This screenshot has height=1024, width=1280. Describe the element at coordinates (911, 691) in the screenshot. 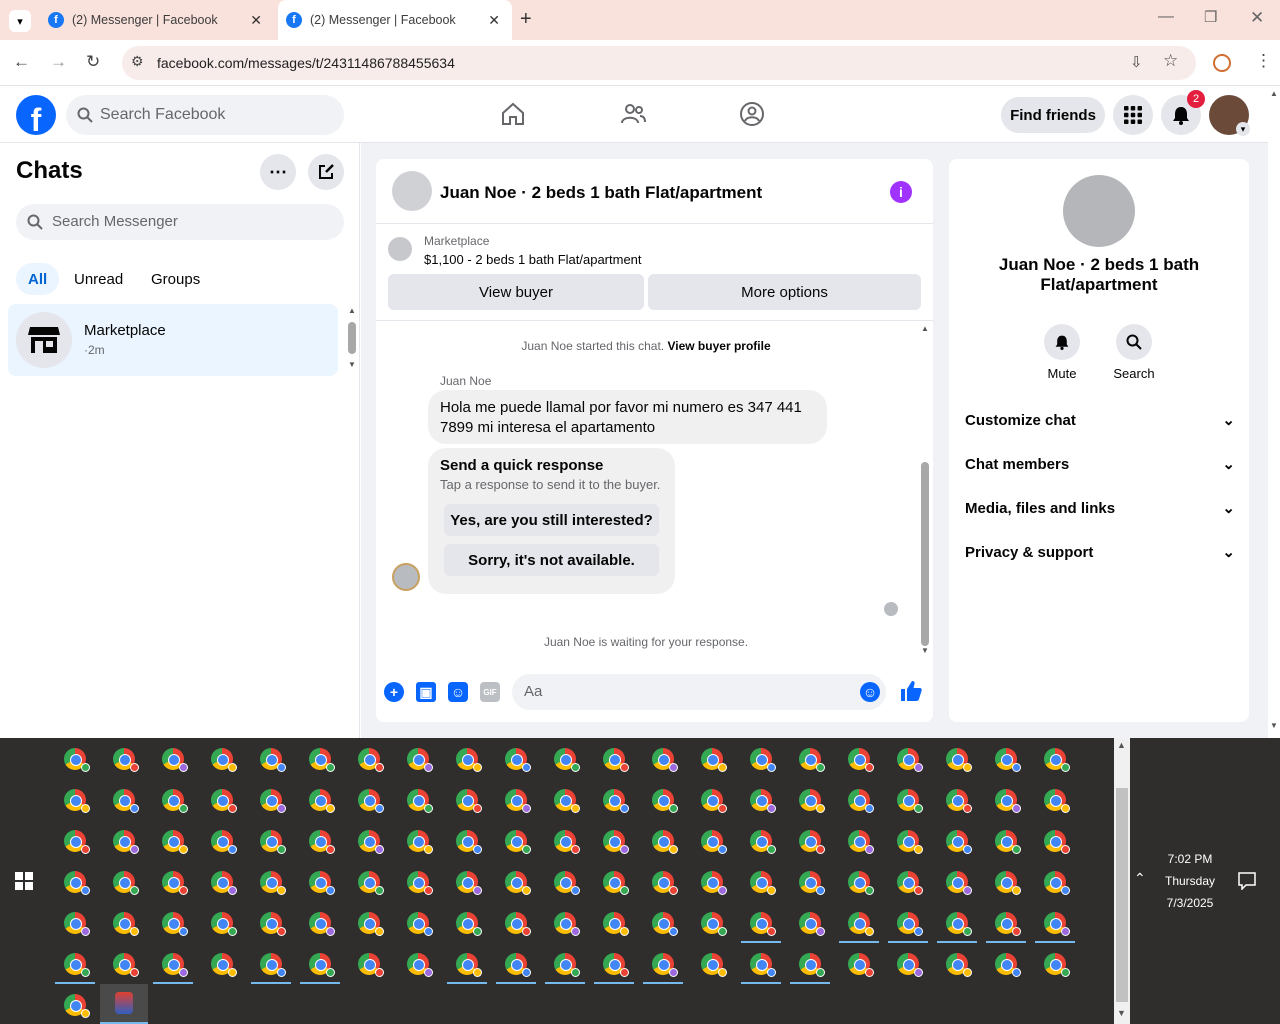

I see `thumbs-up-icon` at that location.